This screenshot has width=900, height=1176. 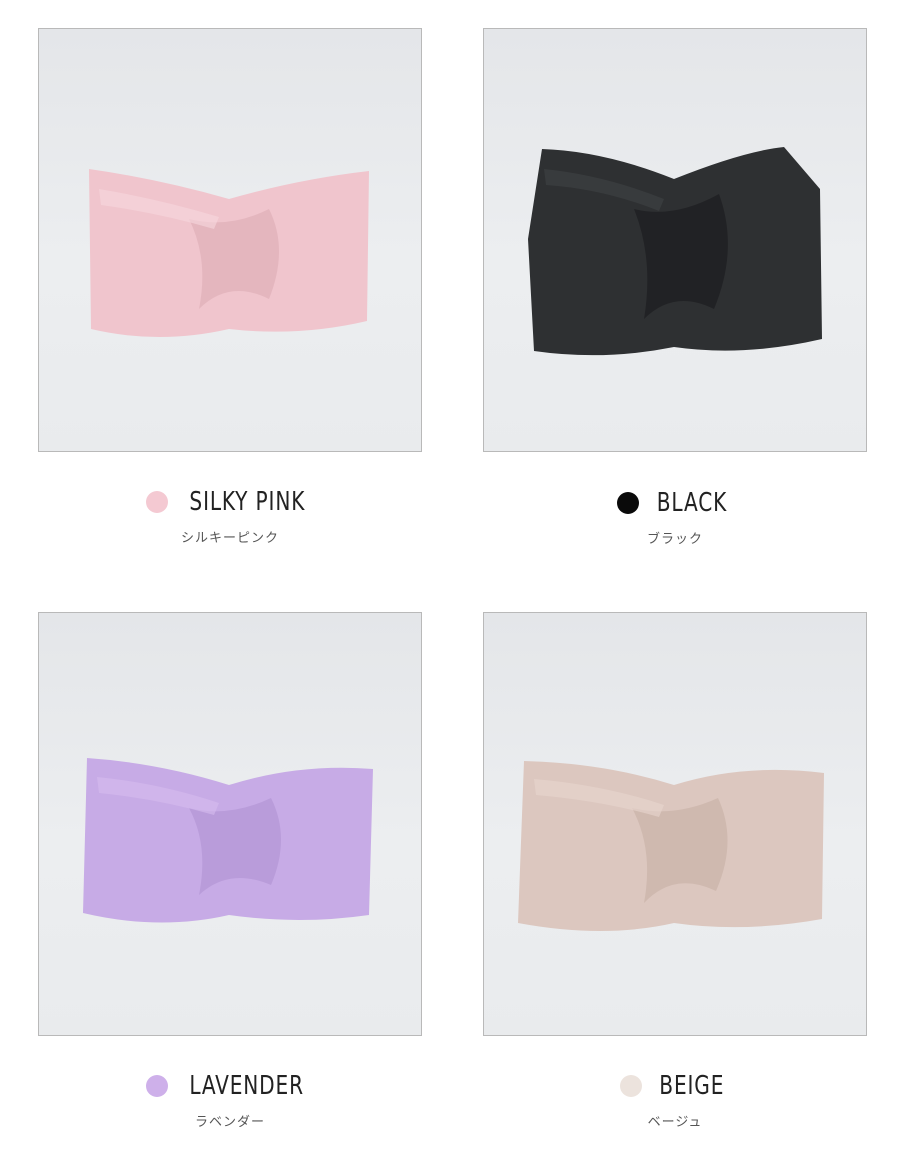 What do you see at coordinates (247, 1086) in the screenshot?
I see `product-name: LAVENDER` at bounding box center [247, 1086].